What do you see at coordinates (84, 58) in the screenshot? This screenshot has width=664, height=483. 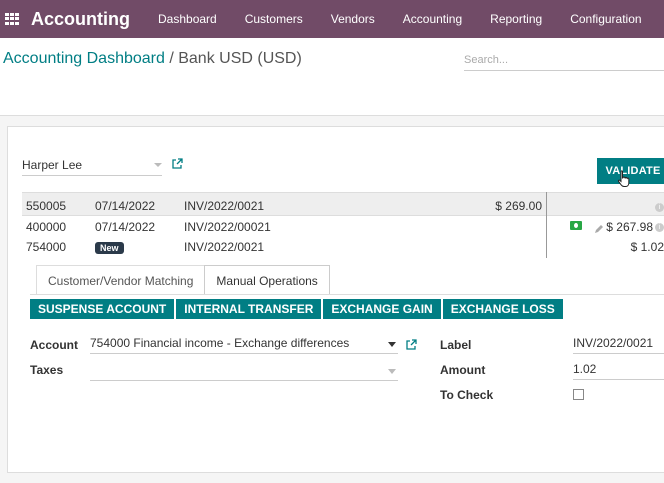 I see `breadcrumb-parent-link: Accounting Dashboard` at bounding box center [84, 58].